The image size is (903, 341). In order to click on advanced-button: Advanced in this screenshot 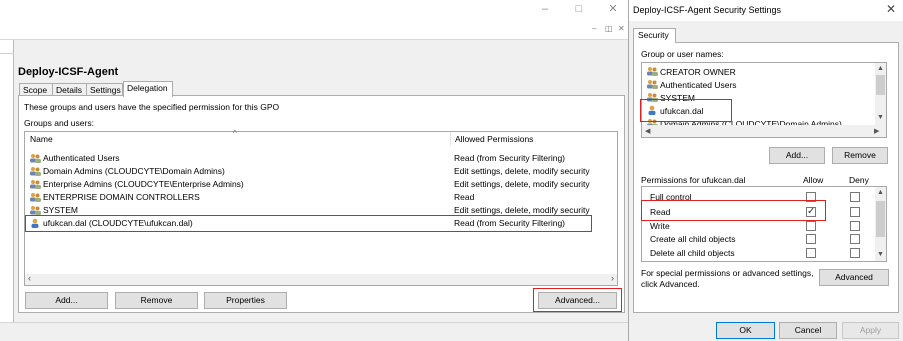, I will do `click(854, 277)`.